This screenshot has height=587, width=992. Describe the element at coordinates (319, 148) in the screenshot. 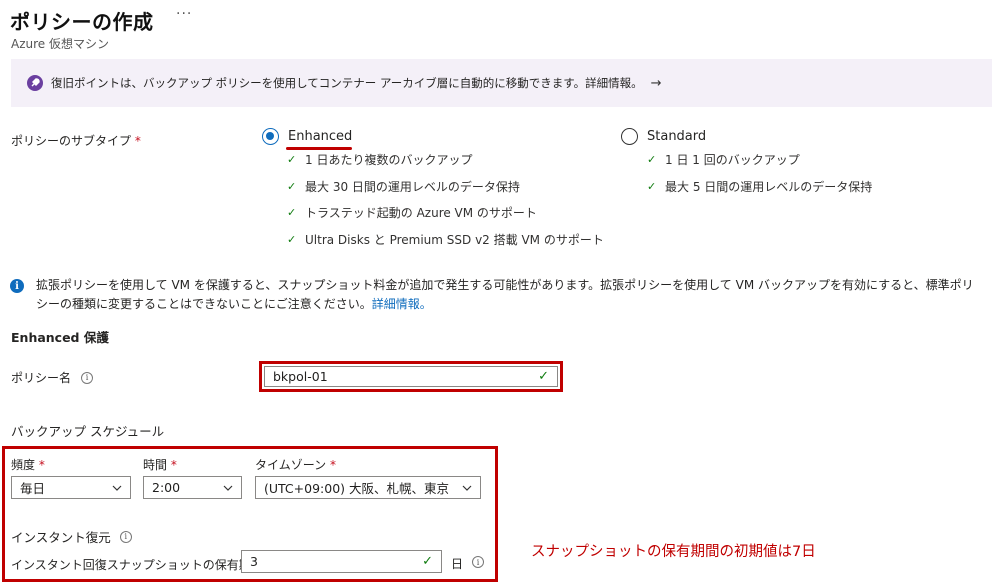

I see `highlight-underline` at that location.